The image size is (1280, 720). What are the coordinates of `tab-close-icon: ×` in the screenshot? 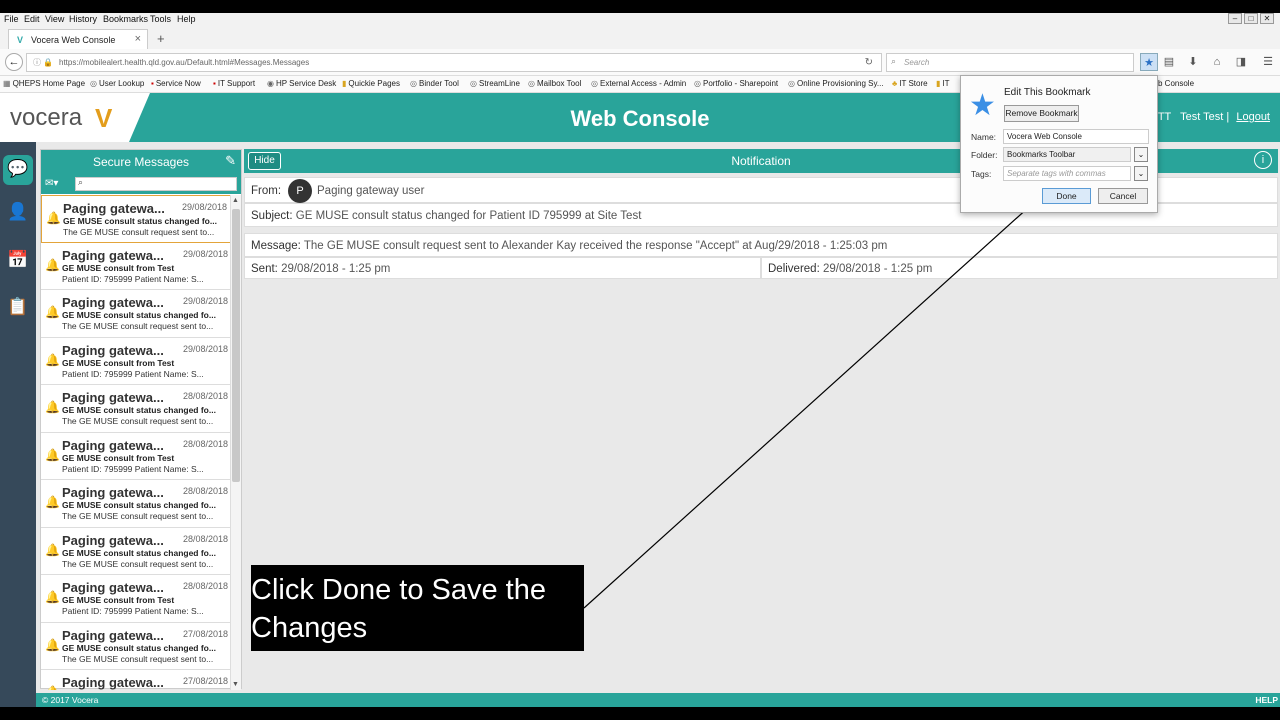 It's located at (138, 39).